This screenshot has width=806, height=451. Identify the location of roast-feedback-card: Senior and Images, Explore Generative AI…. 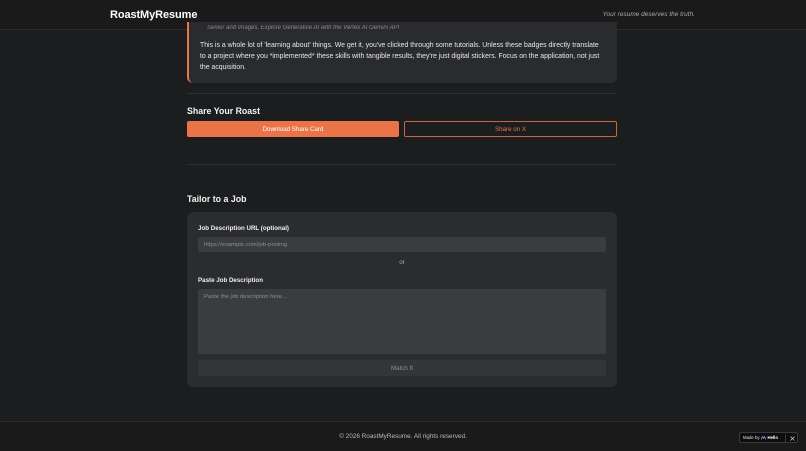
(402, 52).